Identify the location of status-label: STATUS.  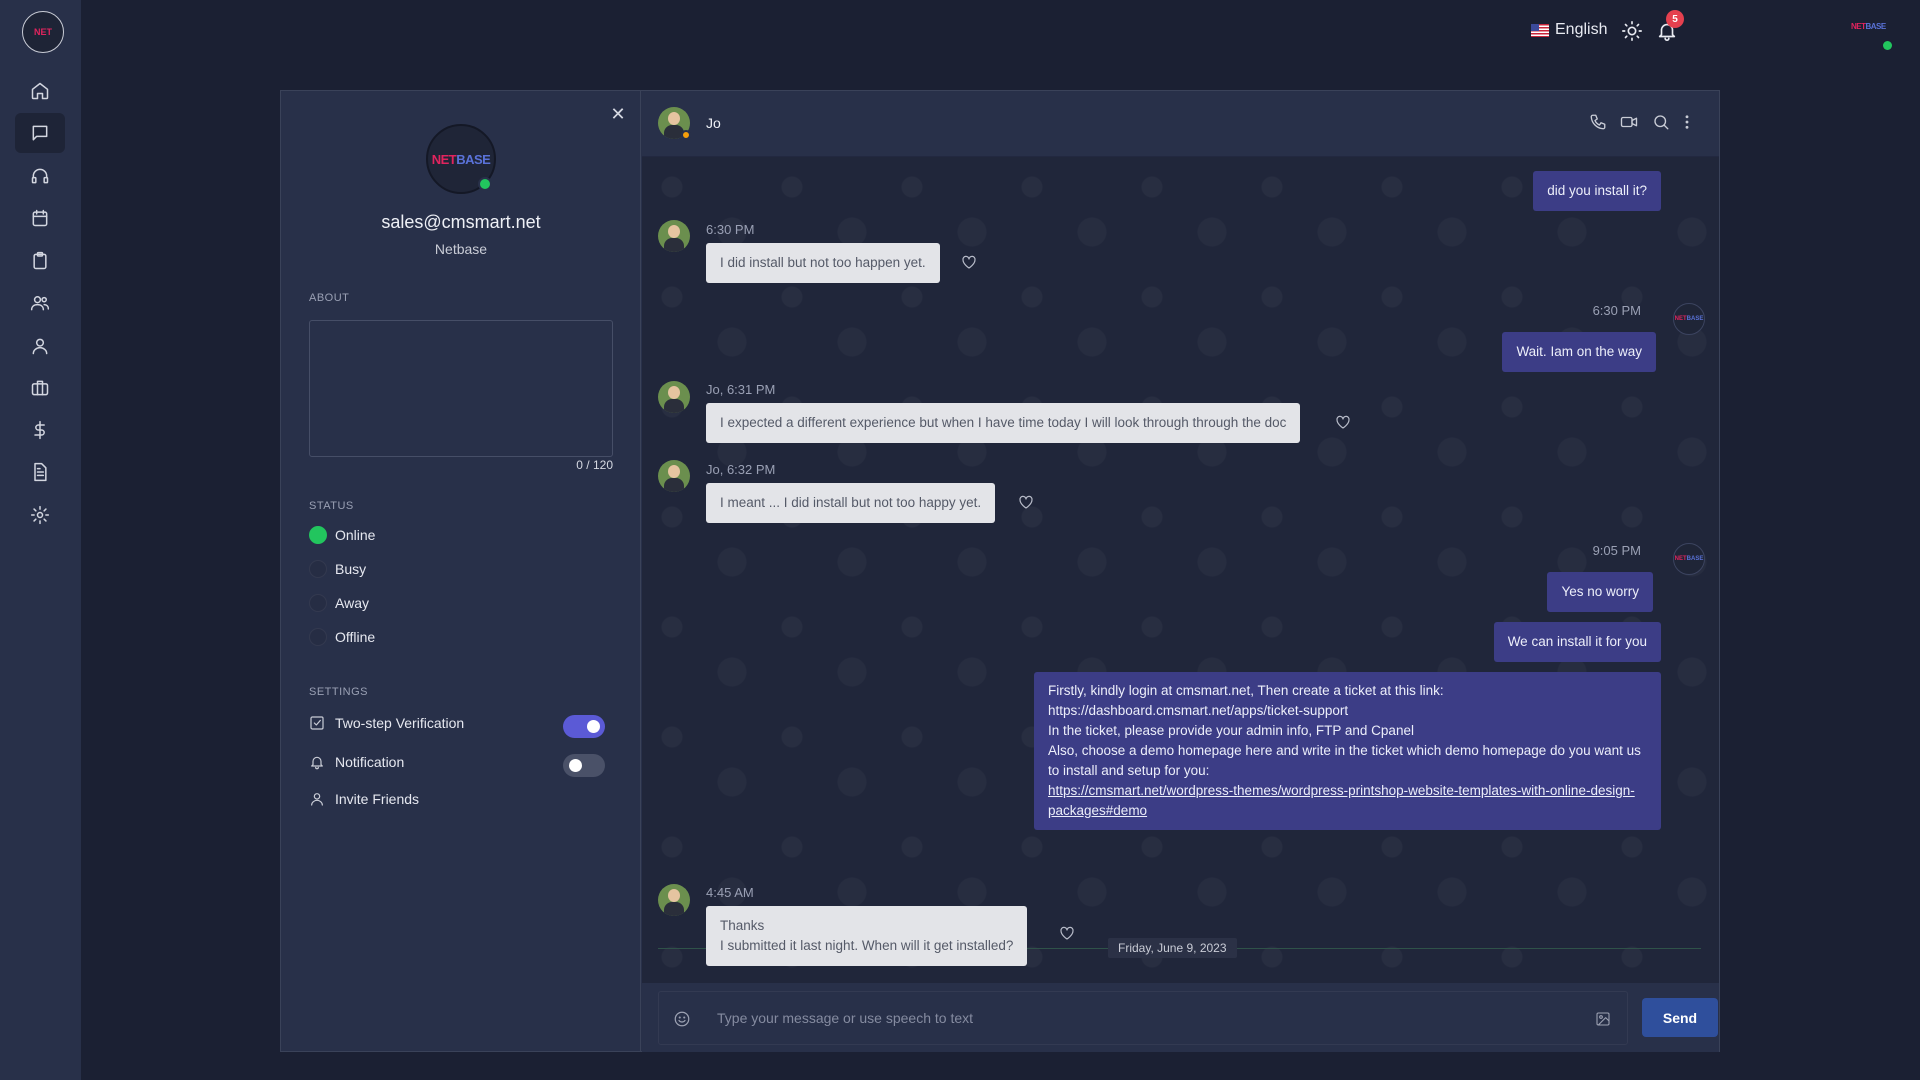
(331, 506).